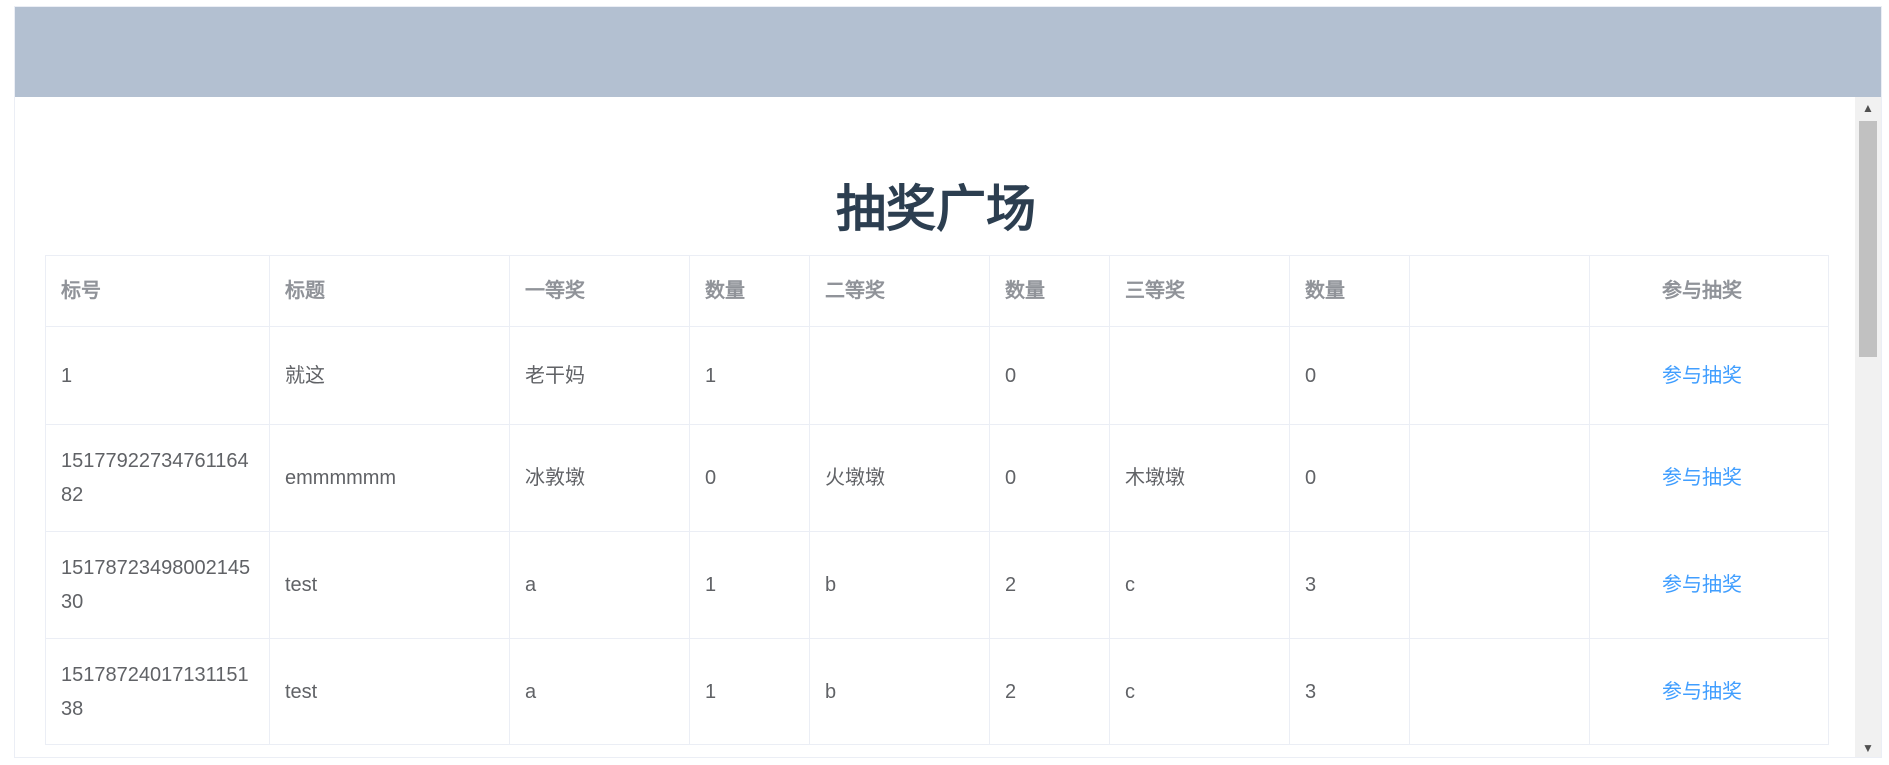 The height and width of the screenshot is (765, 1889). I want to click on table-cell-first-prize: 冰敦墩, so click(600, 478).